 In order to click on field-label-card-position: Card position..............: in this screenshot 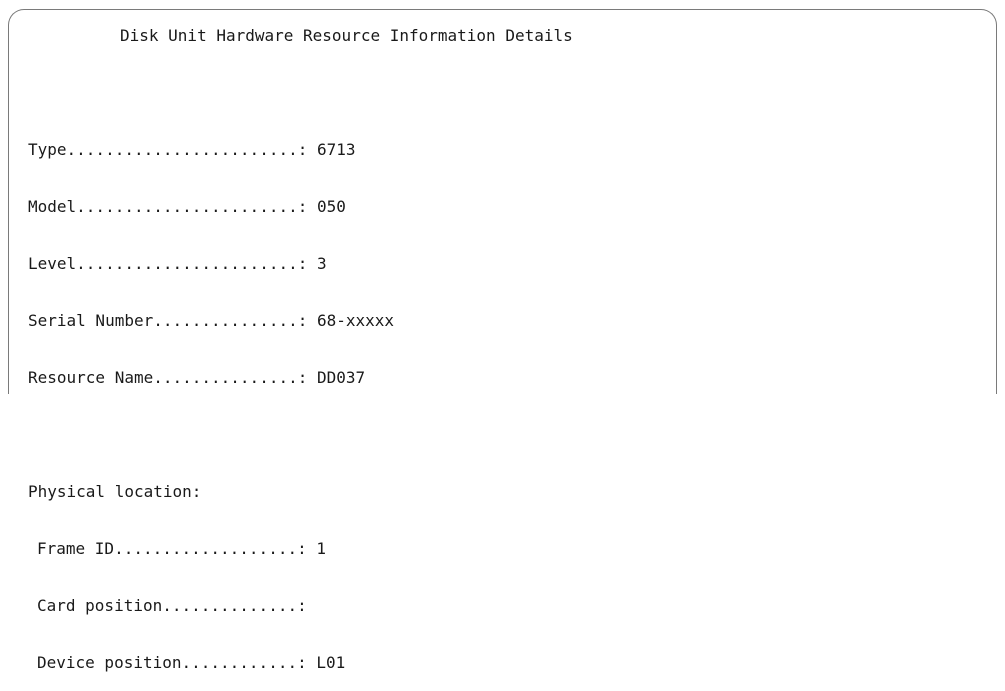, I will do `click(172, 605)`.